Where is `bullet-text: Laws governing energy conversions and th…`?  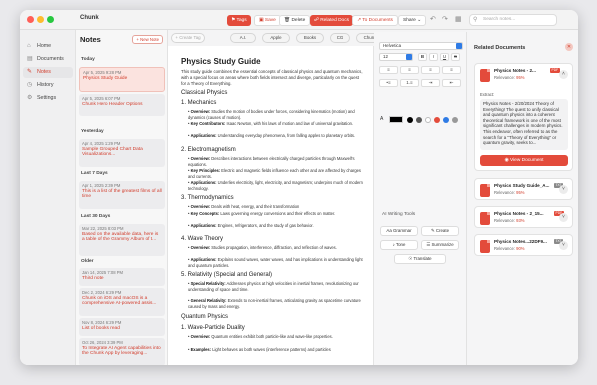
bullet-text: Laws governing energy conversions and th… is located at coordinates (277, 213).